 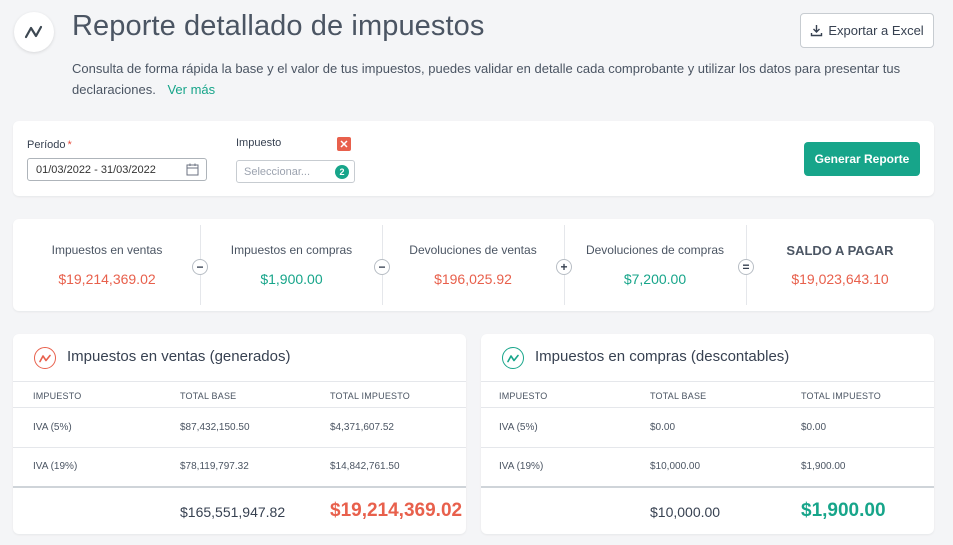 What do you see at coordinates (840, 265) in the screenshot?
I see `summary-balance-due: SALDO A PAGAR $19,023,643.10` at bounding box center [840, 265].